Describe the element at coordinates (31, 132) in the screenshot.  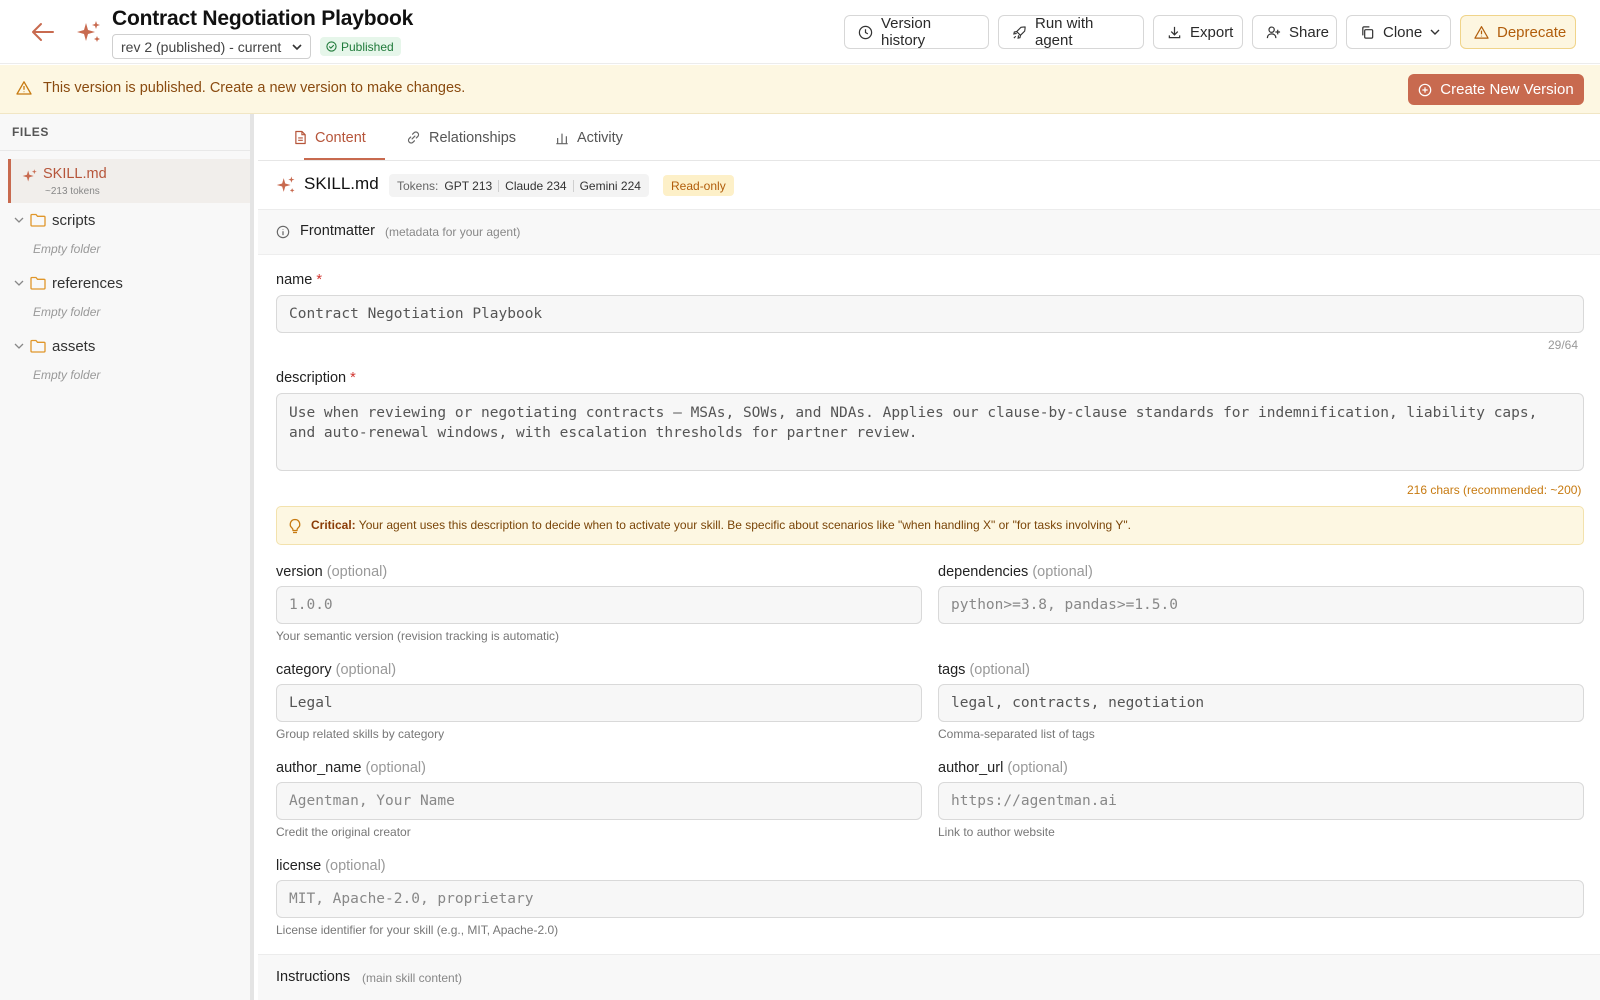
I see `files-heading: FILES` at that location.